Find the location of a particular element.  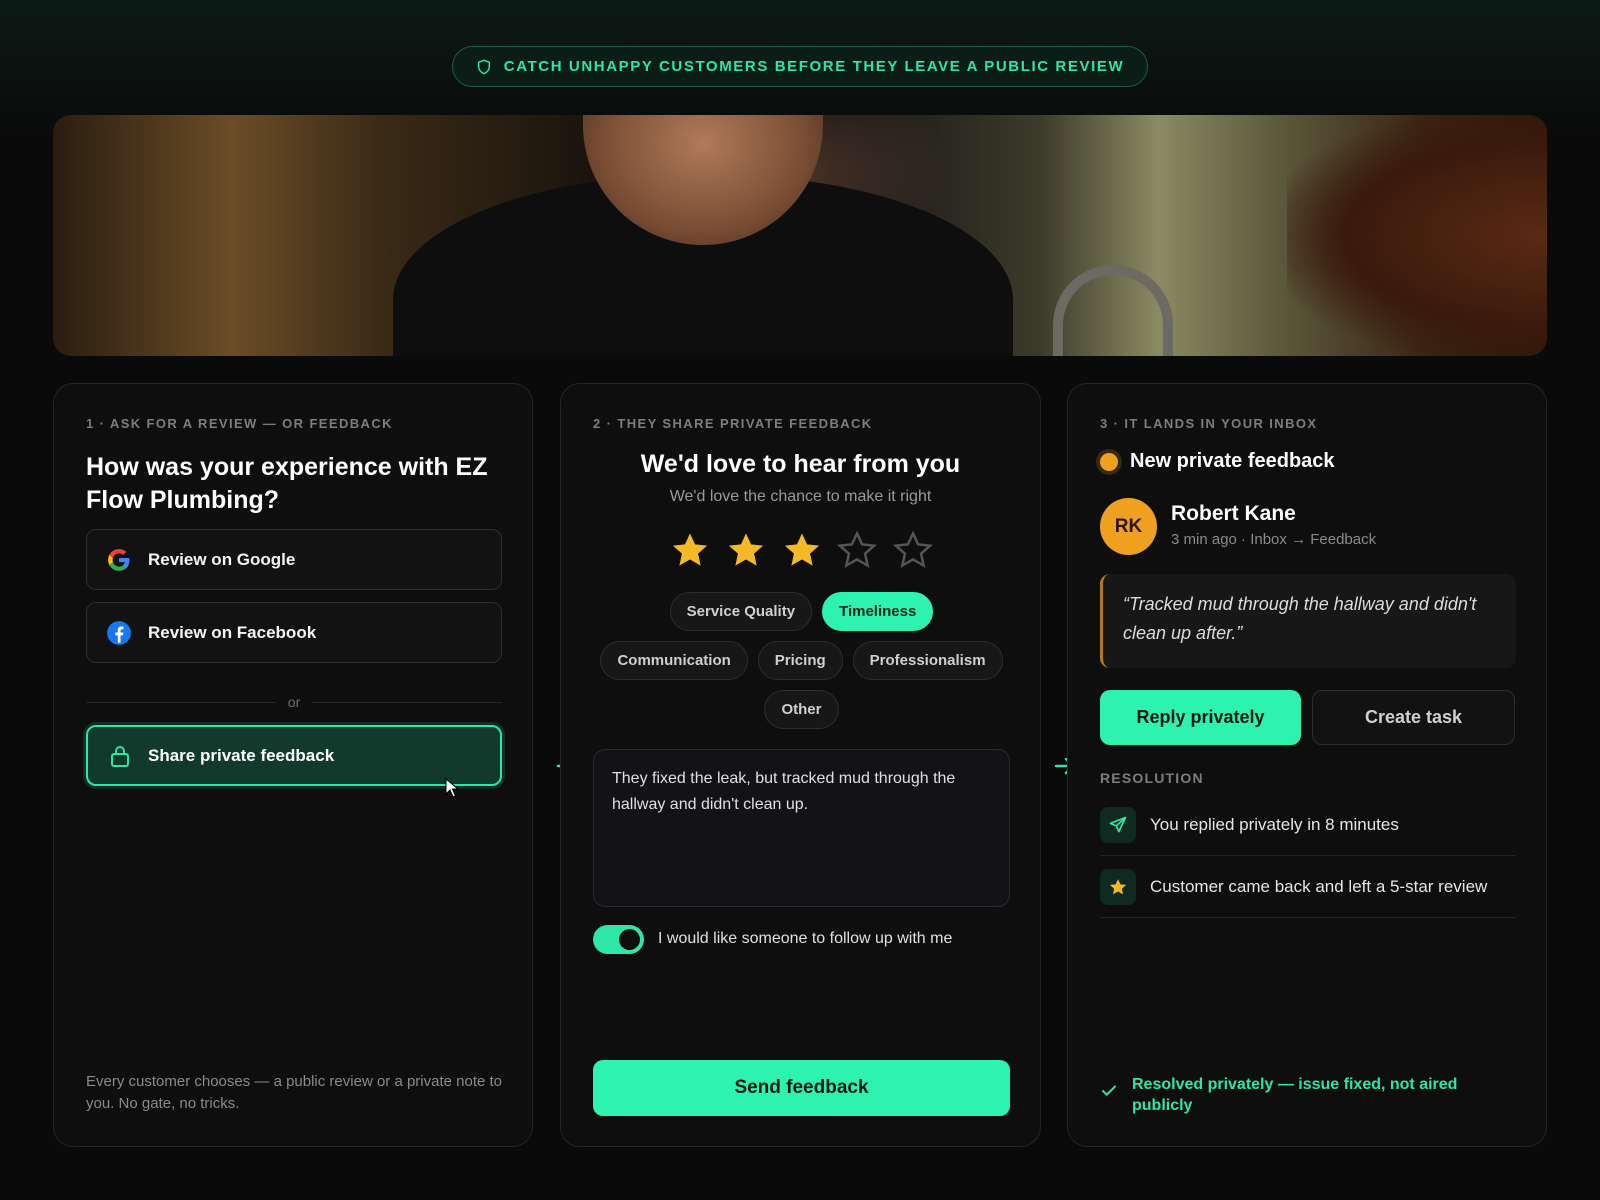

cursor-icon is located at coordinates (452, 788).